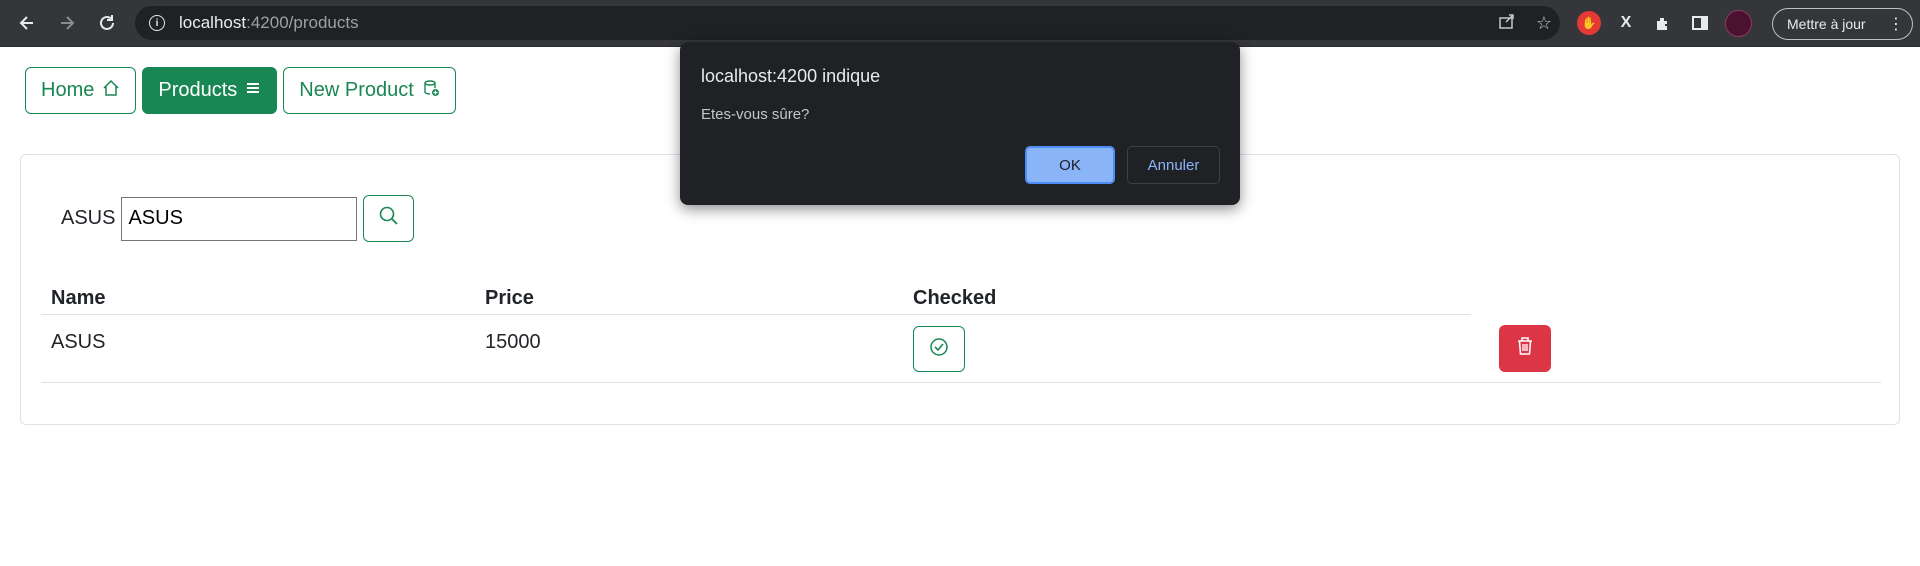 The height and width of the screenshot is (566, 1920). I want to click on address-bar: i localhost:4200/products ☆, so click(847, 23).